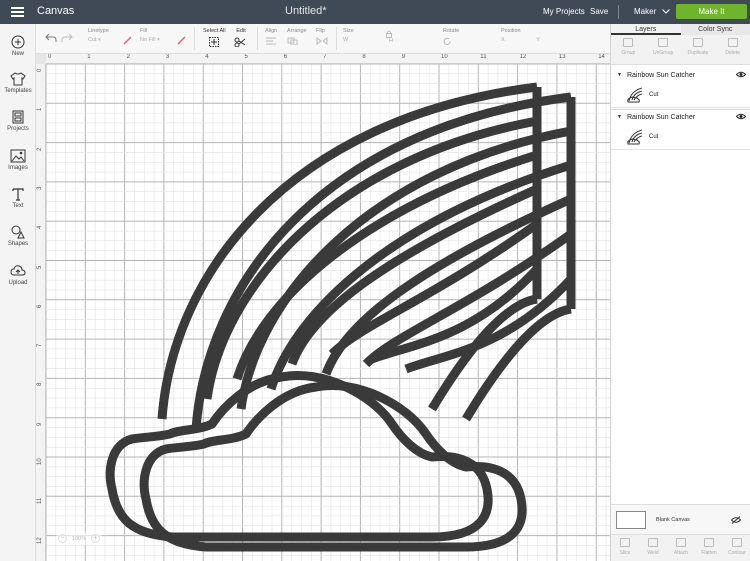 This screenshot has width=750, height=561. What do you see at coordinates (698, 49) in the screenshot?
I see `duplicate-button: Duplicate` at bounding box center [698, 49].